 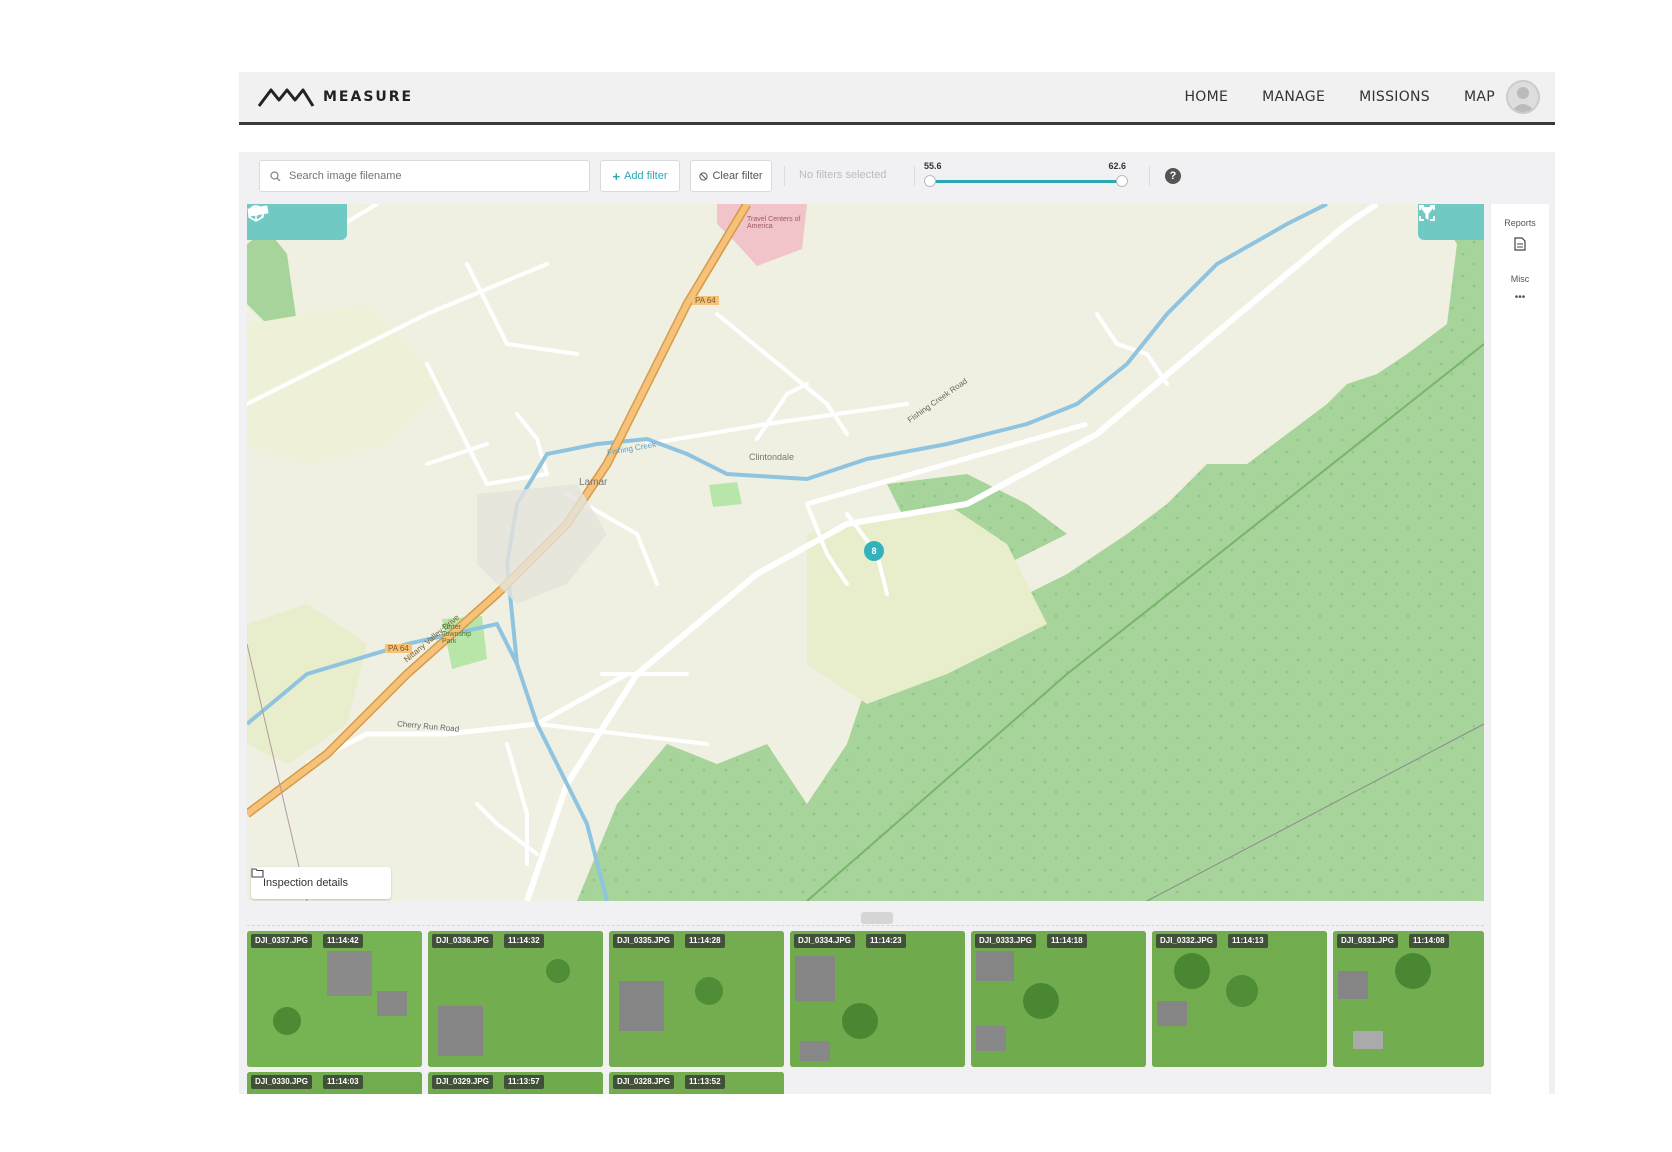 I want to click on nav-home: HOME, so click(x=1206, y=97).